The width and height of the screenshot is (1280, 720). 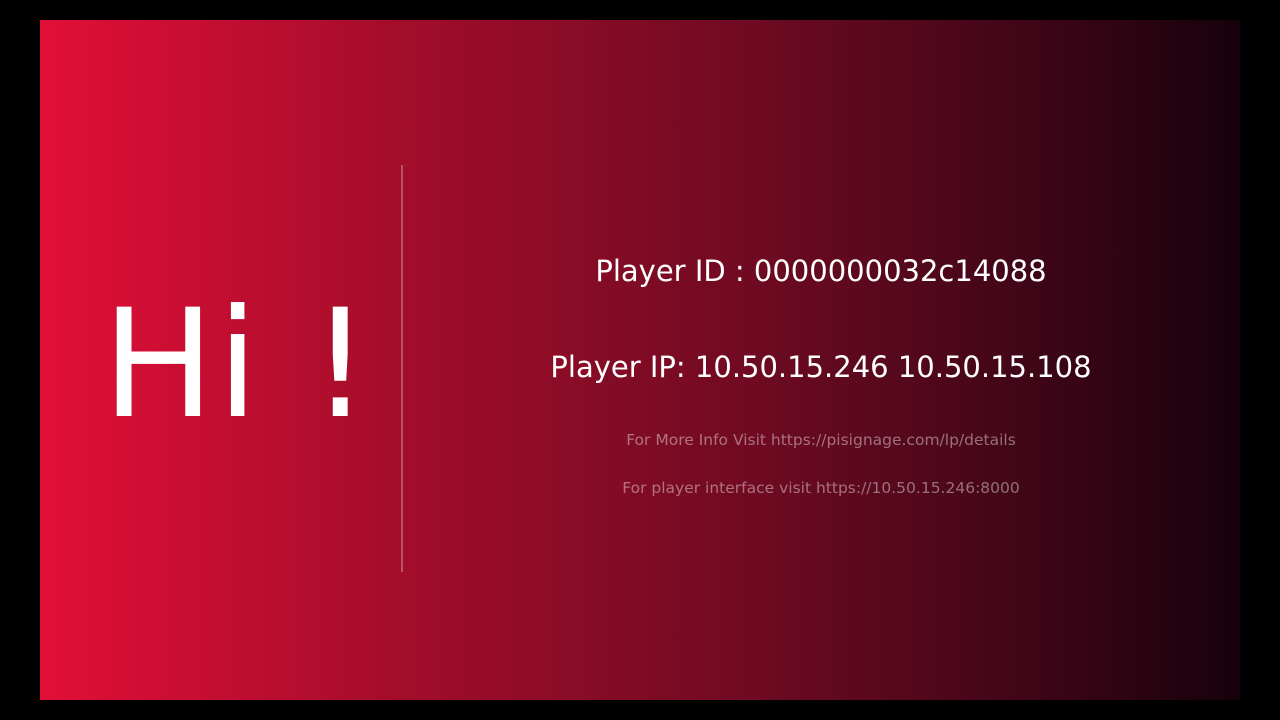 I want to click on greeting-text: Hi !, so click(x=237, y=365).